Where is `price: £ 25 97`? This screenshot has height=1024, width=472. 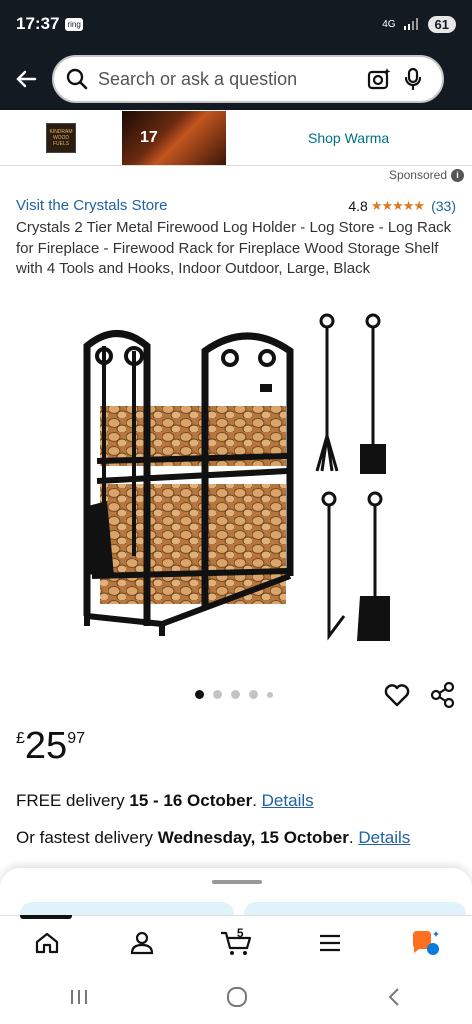 price: £ 25 97 is located at coordinates (50, 746).